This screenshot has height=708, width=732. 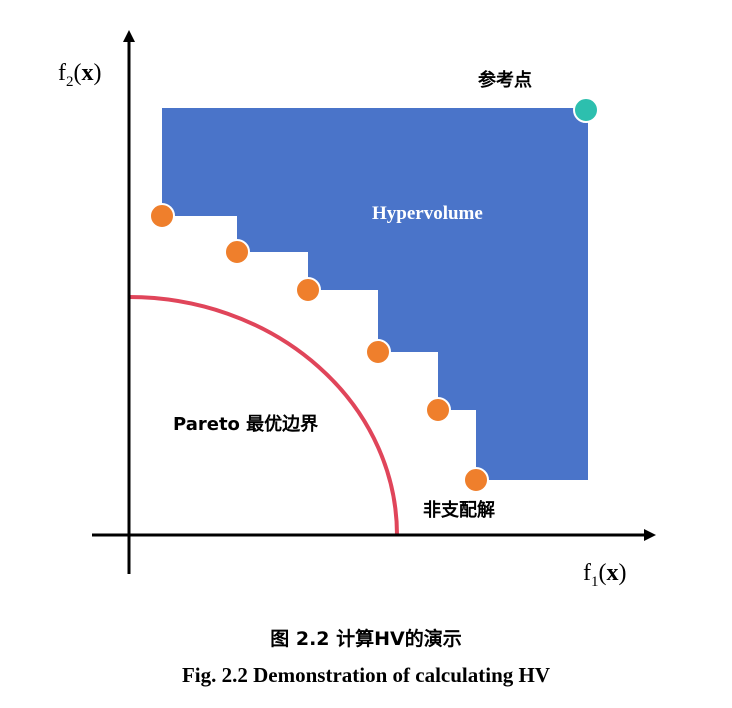 What do you see at coordinates (459, 510) in the screenshot?
I see `non-dominated-label: 非支配解` at bounding box center [459, 510].